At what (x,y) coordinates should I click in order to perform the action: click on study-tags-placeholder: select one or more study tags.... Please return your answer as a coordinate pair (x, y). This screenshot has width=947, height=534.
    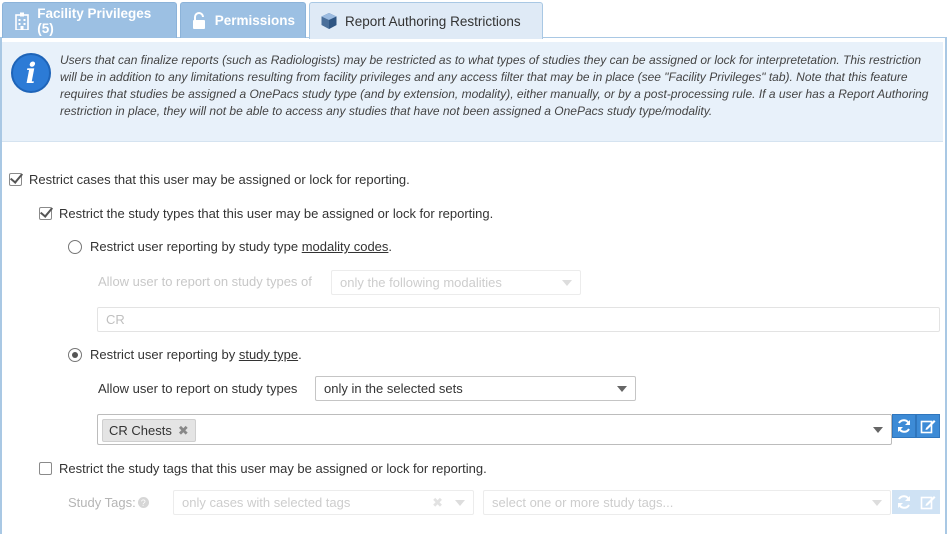
    Looking at the image, I should click on (583, 502).